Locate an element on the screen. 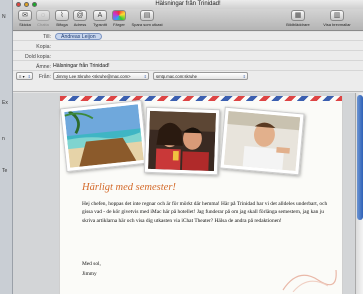 The width and height of the screenshot is (363, 294). bcc-label: Dold kopia: is located at coordinates (38, 57).